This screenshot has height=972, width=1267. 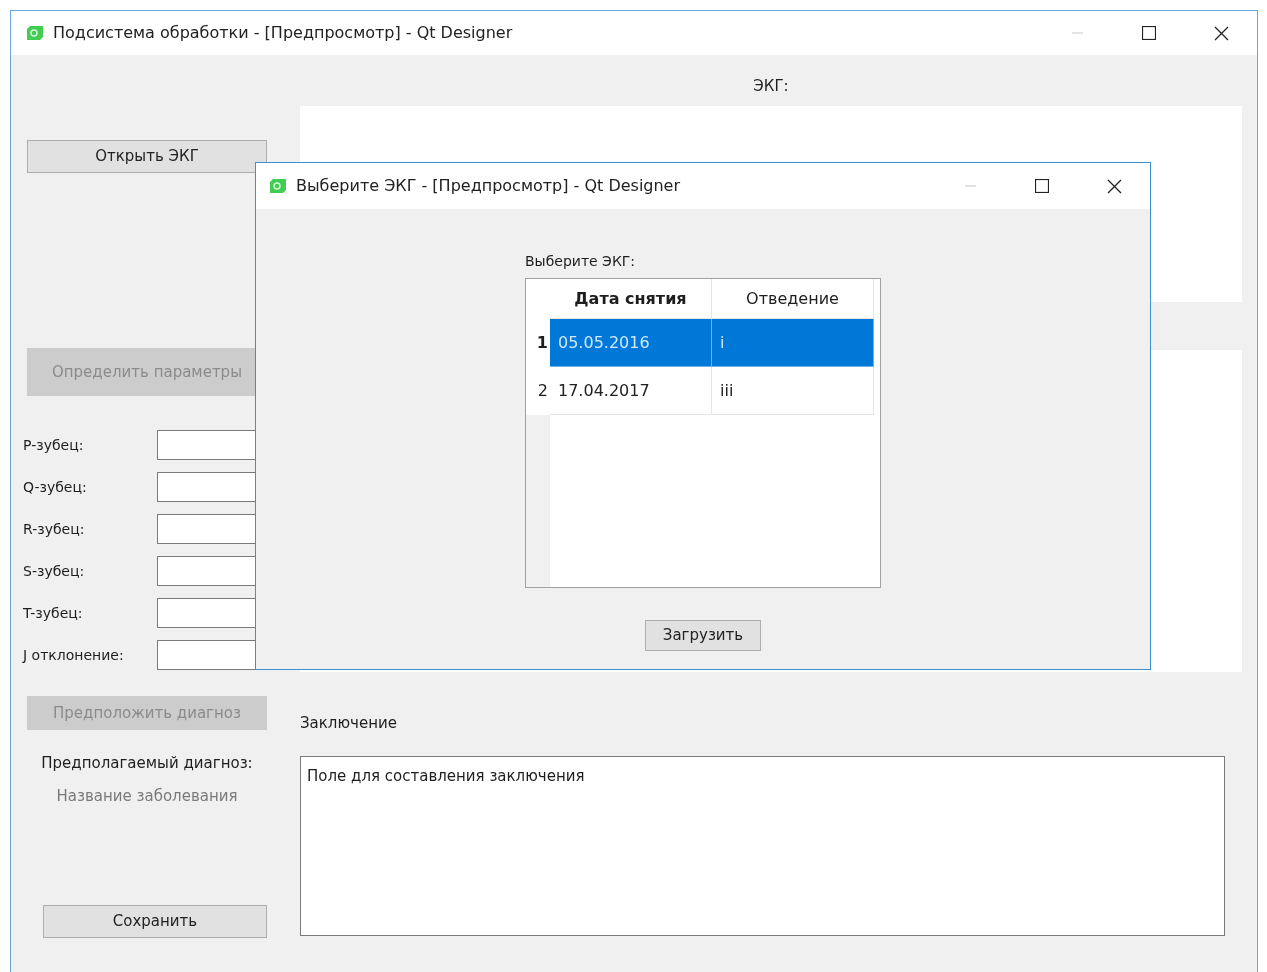 I want to click on field-label: R-зубец:, so click(x=54, y=529).